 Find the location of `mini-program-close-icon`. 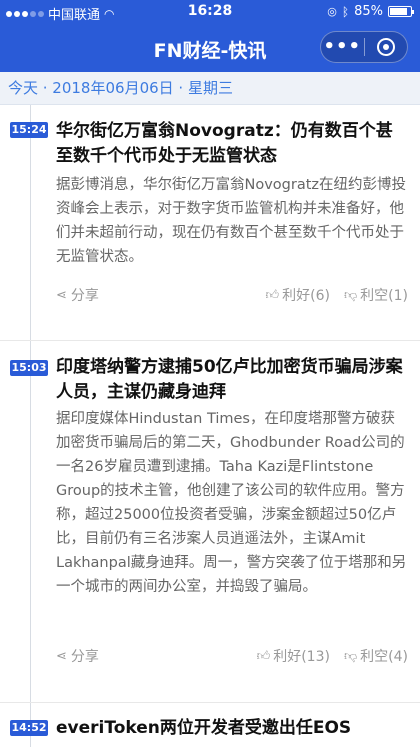

mini-program-close-icon is located at coordinates (385, 47).